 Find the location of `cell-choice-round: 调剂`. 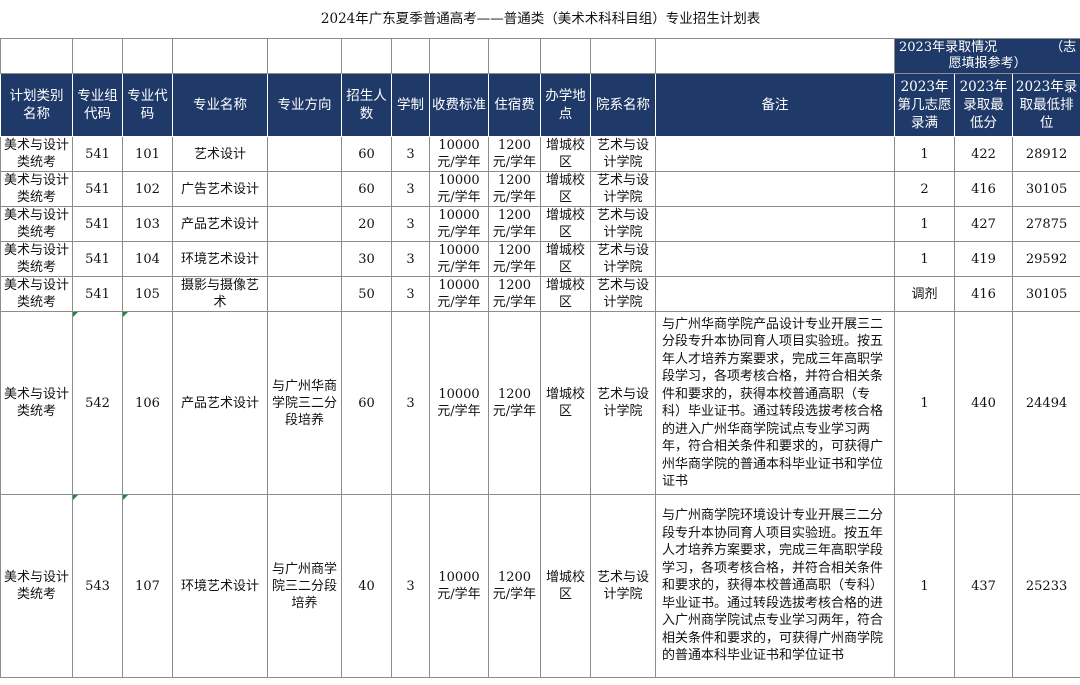

cell-choice-round: 调剂 is located at coordinates (924, 294).